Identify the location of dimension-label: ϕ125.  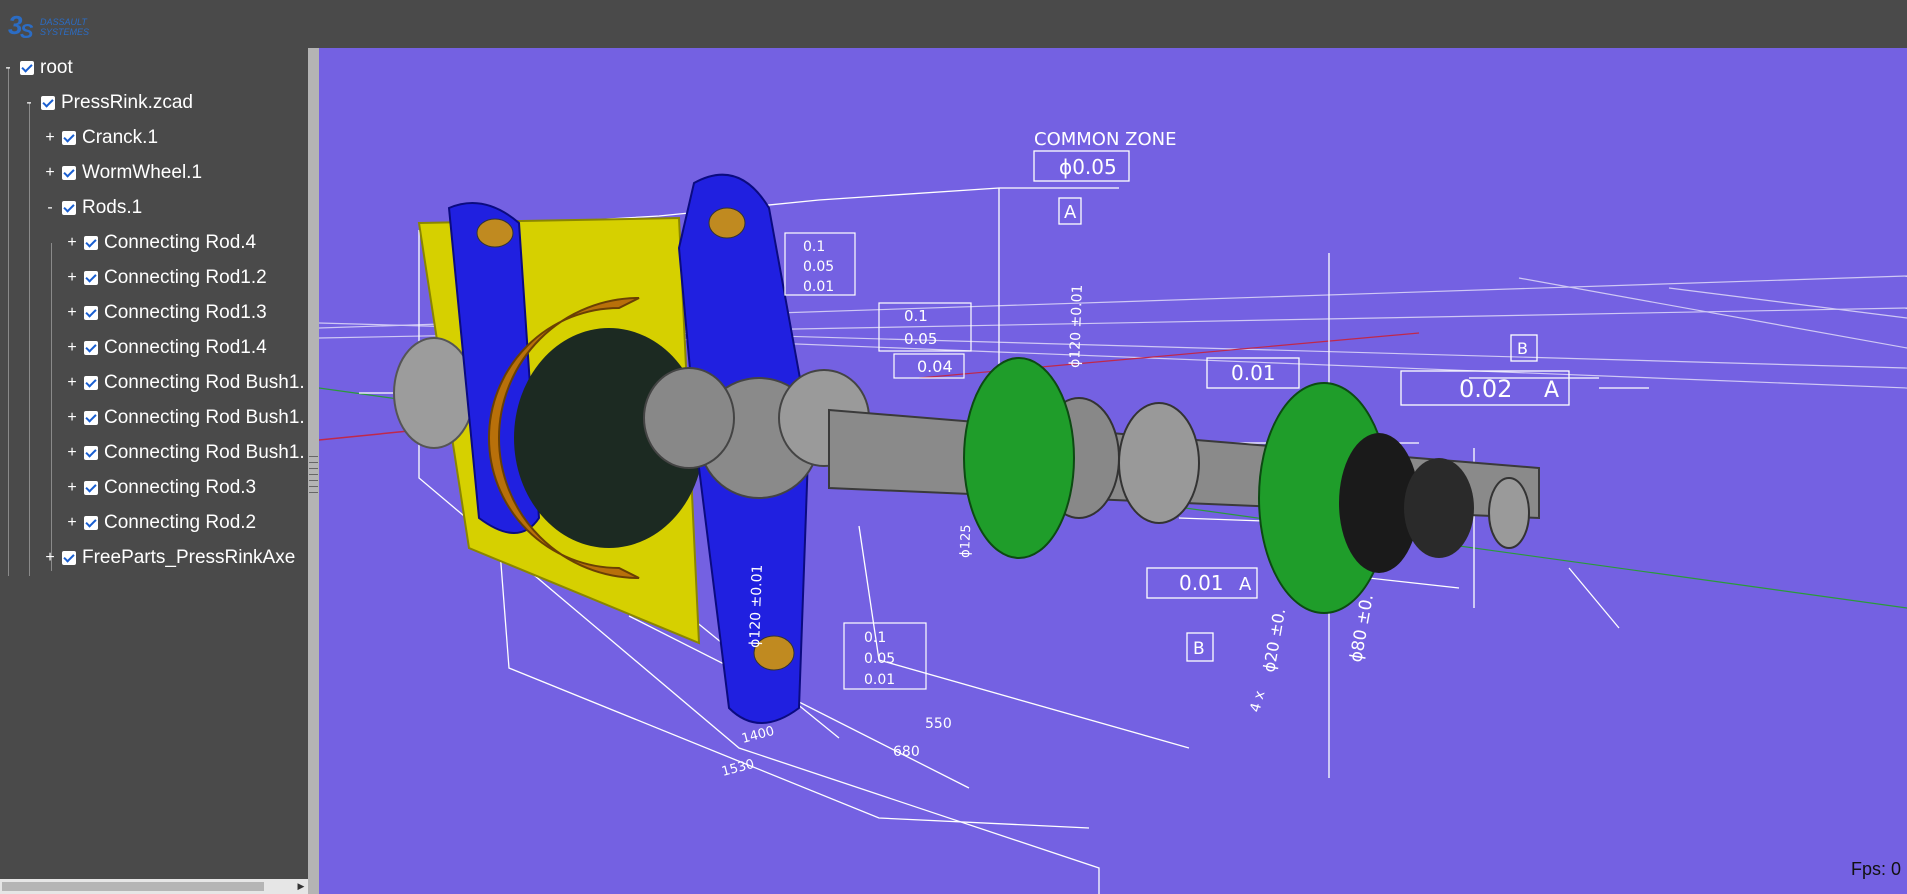
(966, 541).